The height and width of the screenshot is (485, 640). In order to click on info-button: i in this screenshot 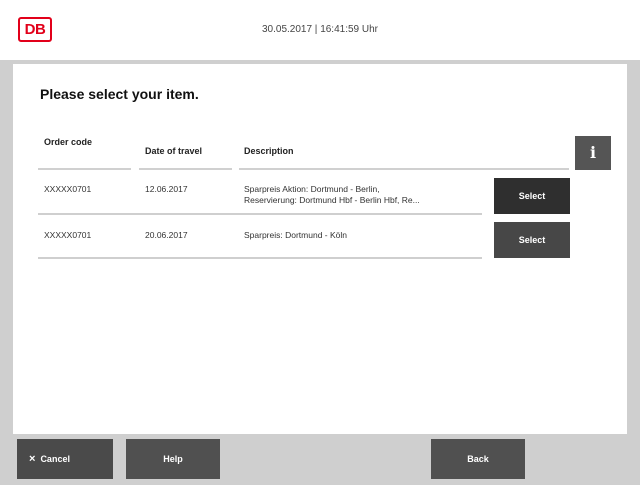, I will do `click(593, 153)`.